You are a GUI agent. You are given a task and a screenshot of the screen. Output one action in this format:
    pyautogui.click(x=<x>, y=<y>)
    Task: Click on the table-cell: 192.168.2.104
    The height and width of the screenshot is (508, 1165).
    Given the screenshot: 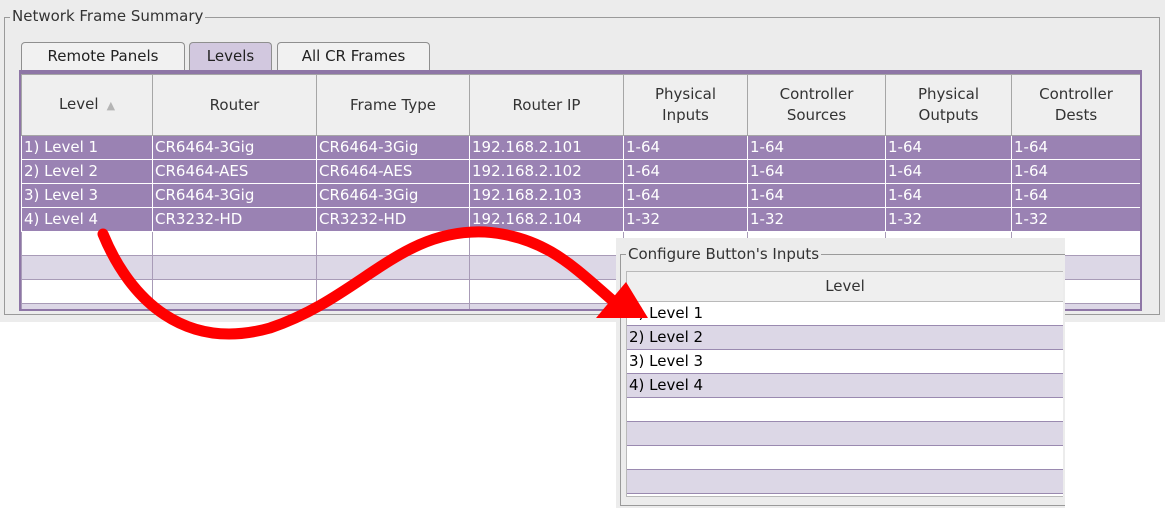 What is the action you would take?
    pyautogui.click(x=546, y=219)
    